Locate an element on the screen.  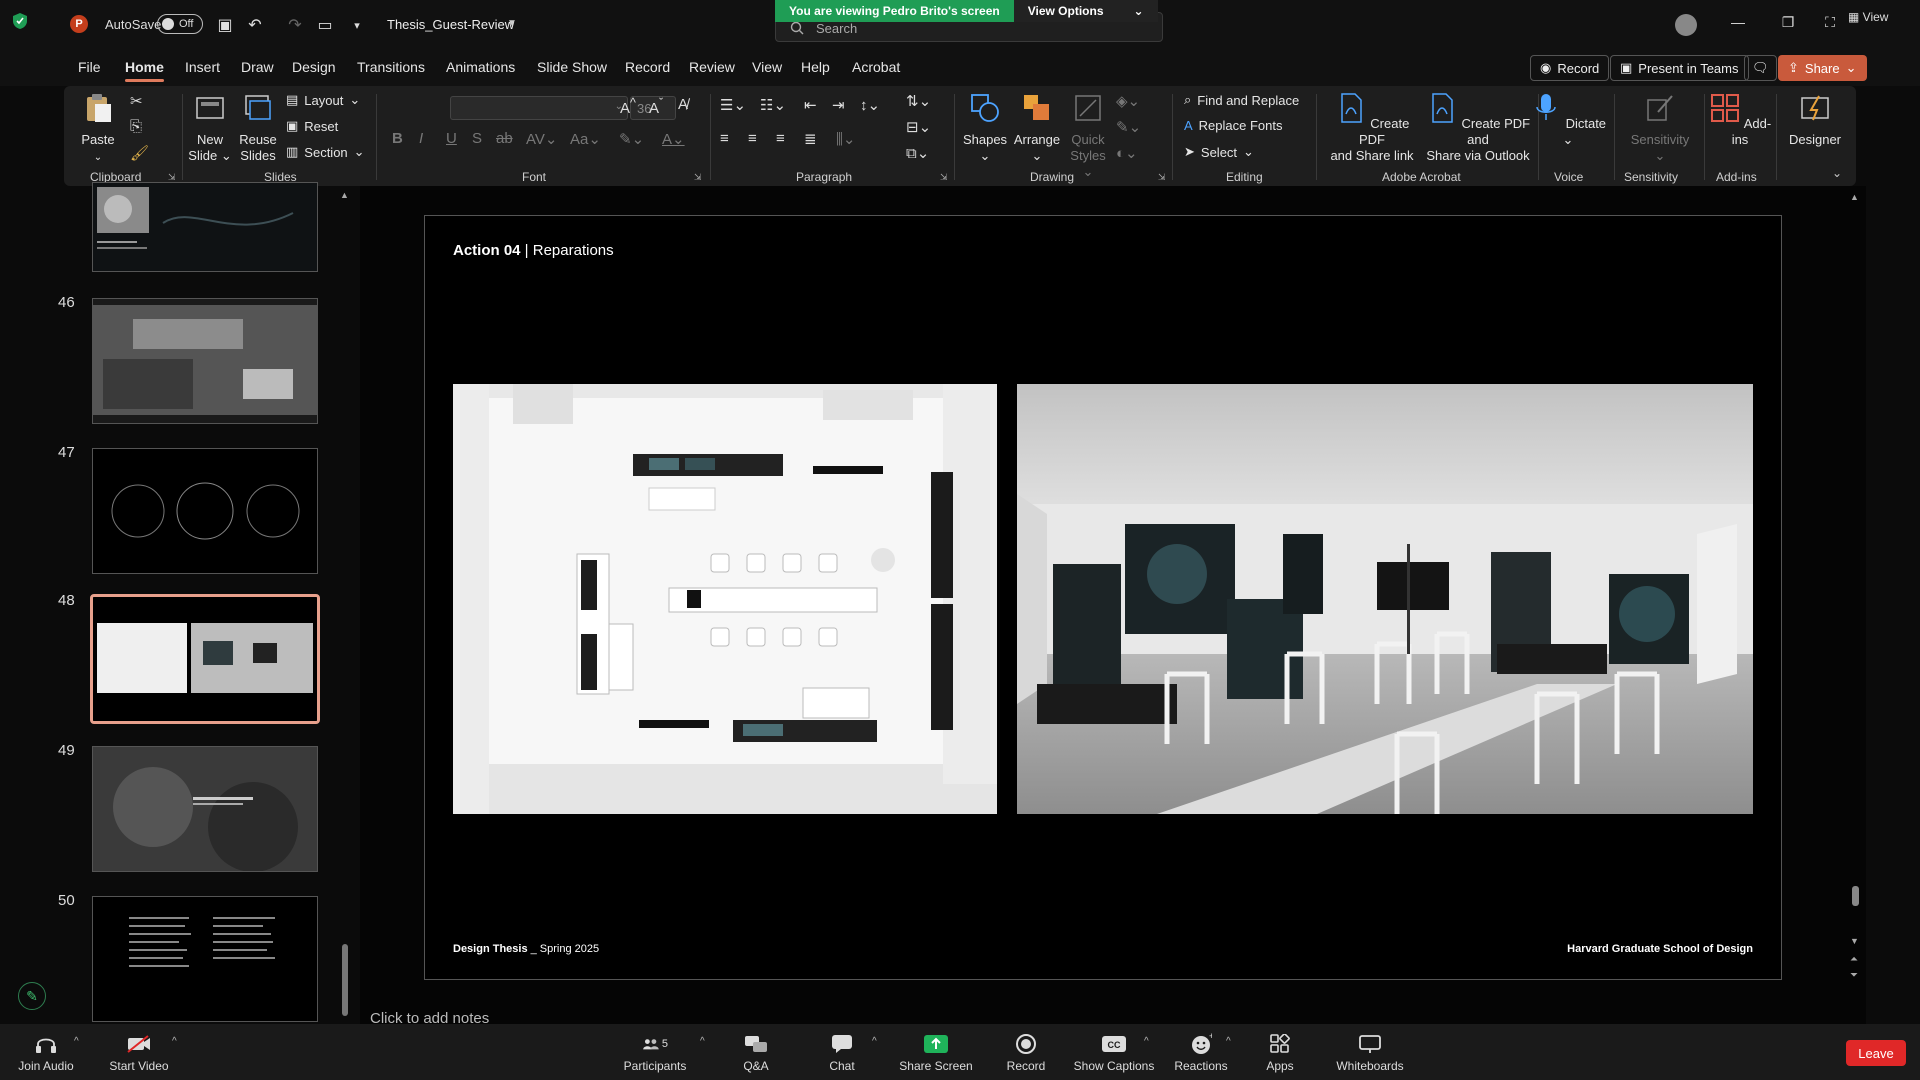
scrollbar-thumb is located at coordinates (1855, 896).